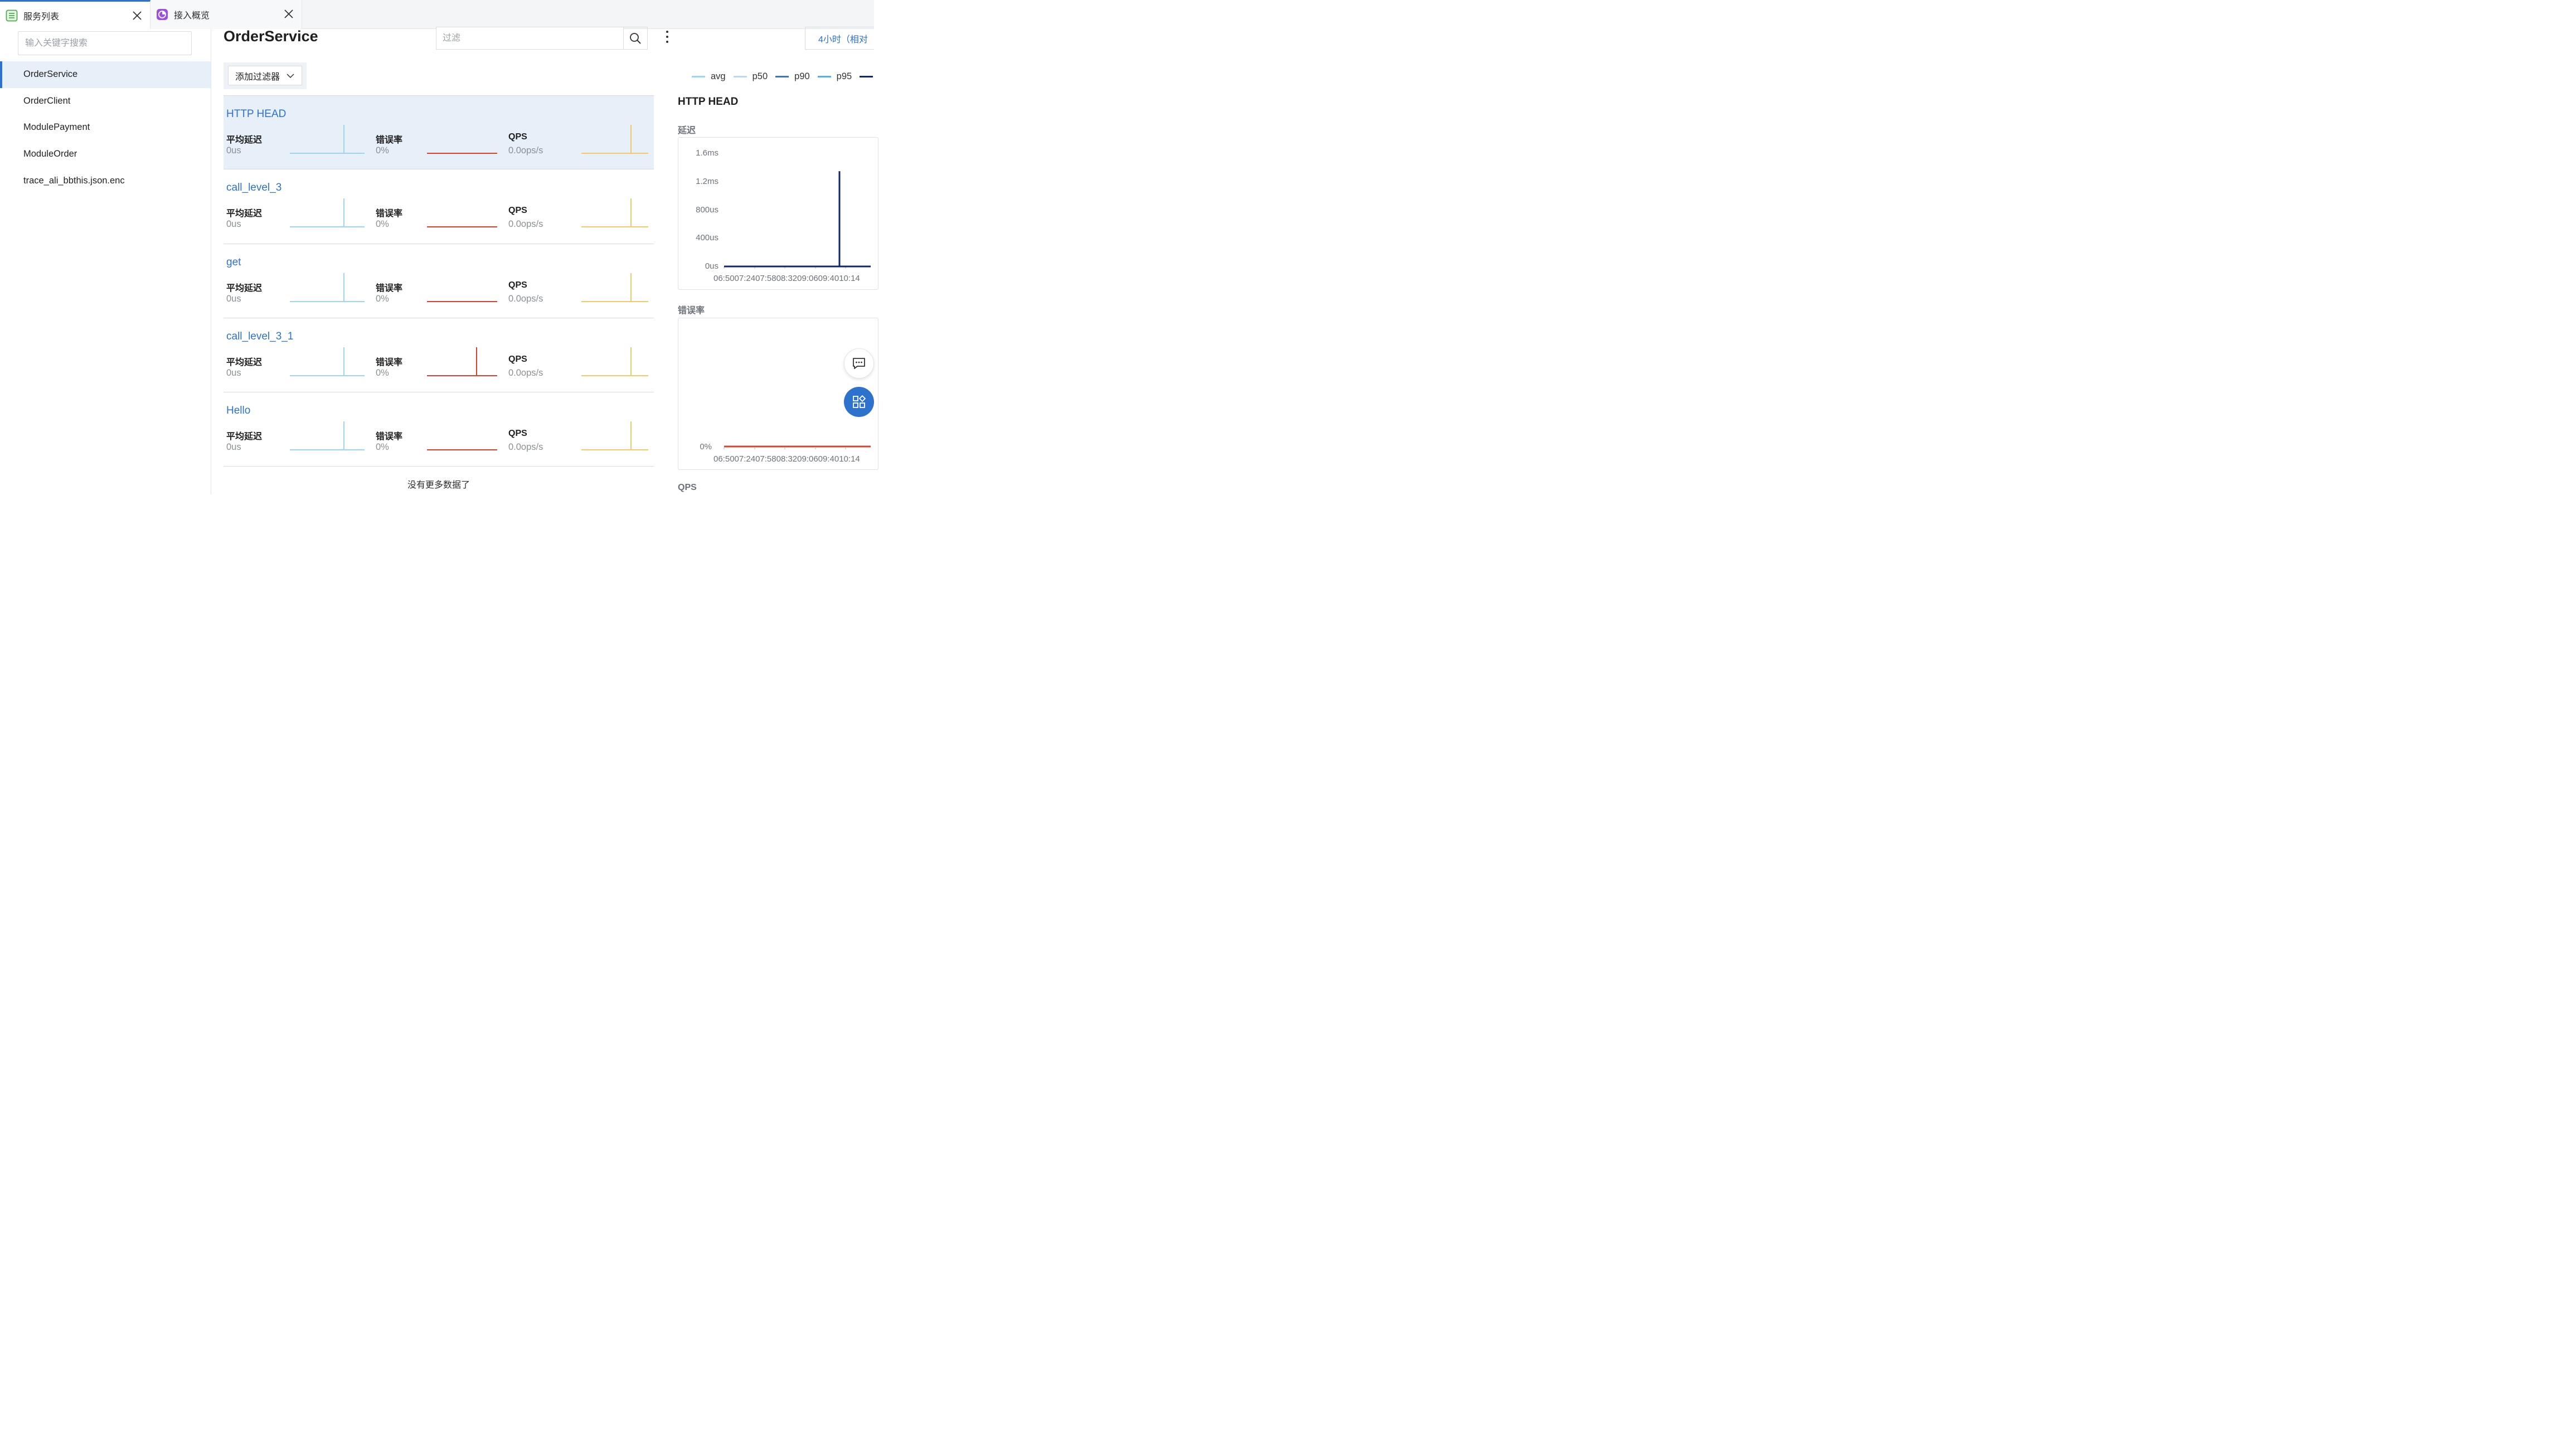 This screenshot has width=2573, height=1456. I want to click on legend-item: p50, so click(750, 76).